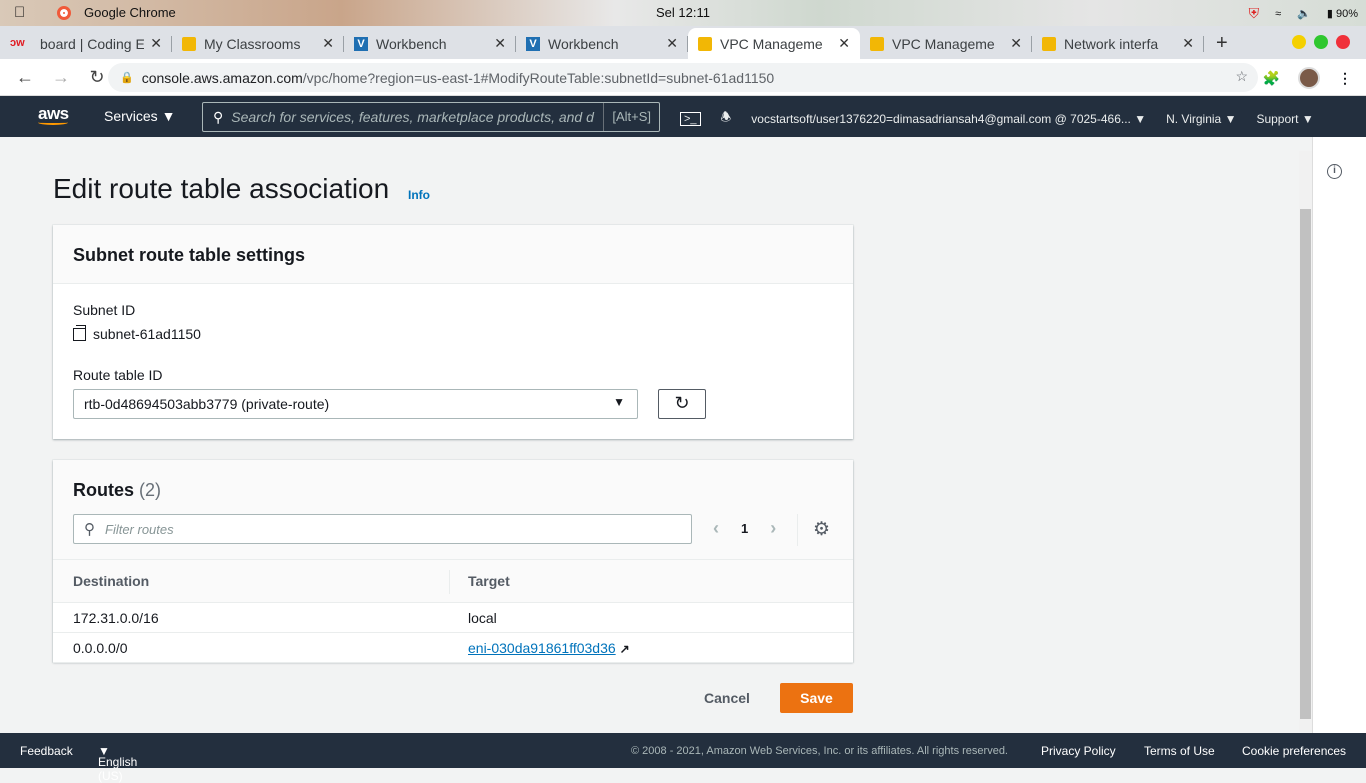  I want to click on volume-icon: 🔈, so click(1304, 13).